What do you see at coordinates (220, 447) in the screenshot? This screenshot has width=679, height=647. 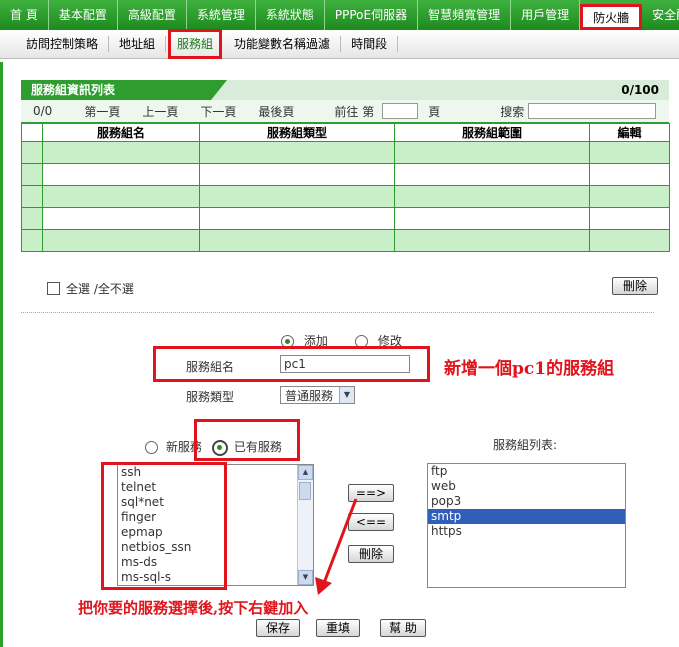 I see `existing-service-radio` at bounding box center [220, 447].